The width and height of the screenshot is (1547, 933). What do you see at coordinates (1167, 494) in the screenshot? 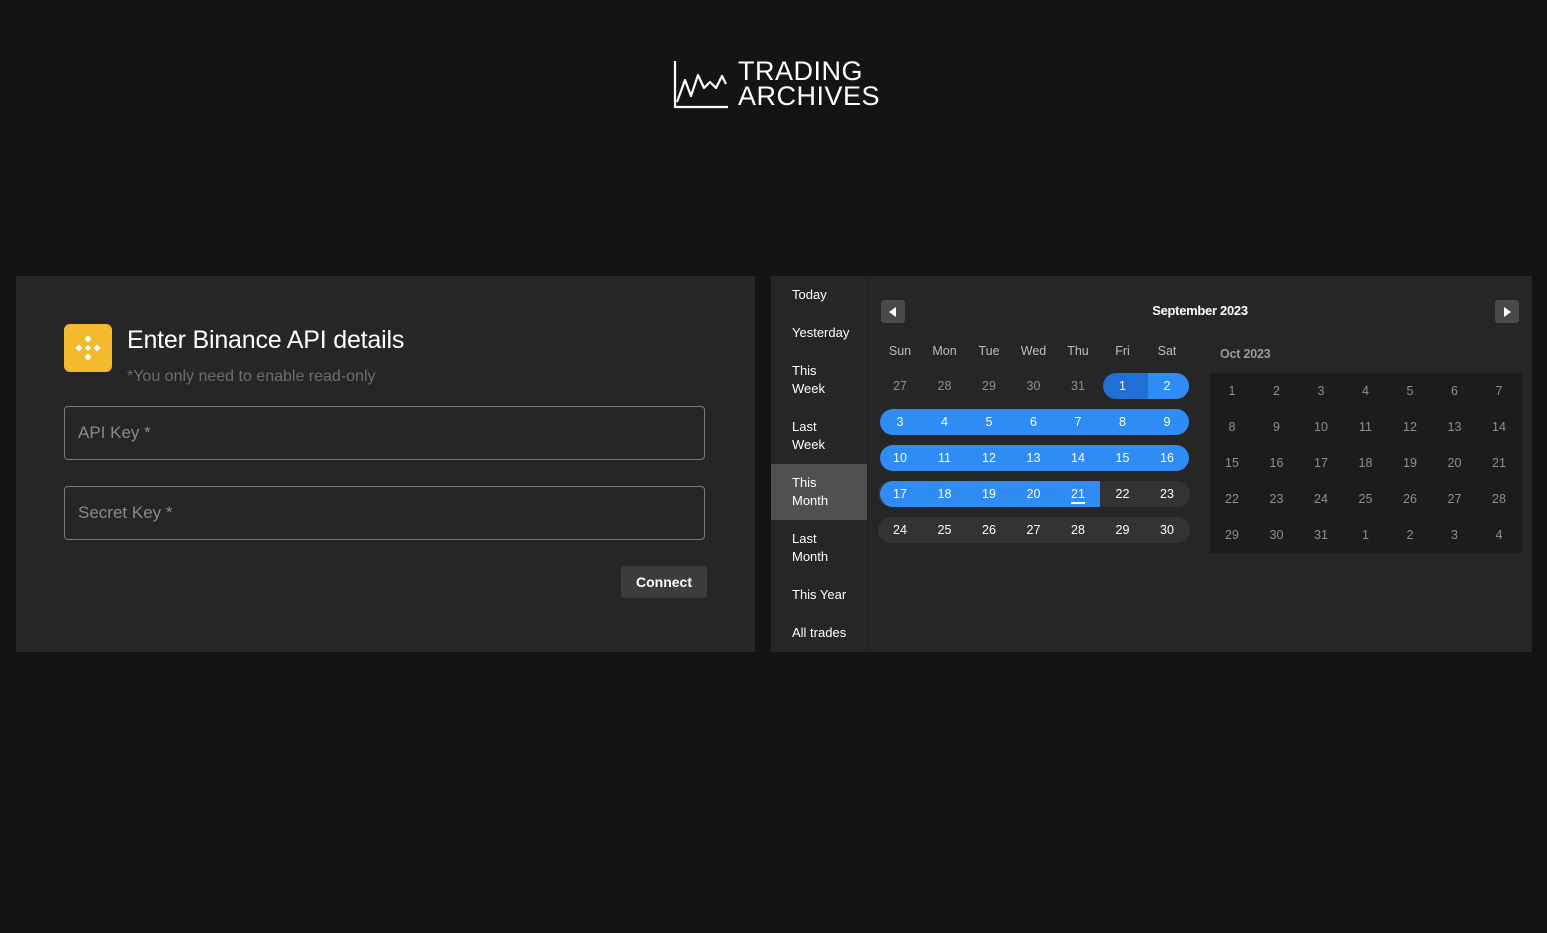
I see `calendar-day: 23` at bounding box center [1167, 494].